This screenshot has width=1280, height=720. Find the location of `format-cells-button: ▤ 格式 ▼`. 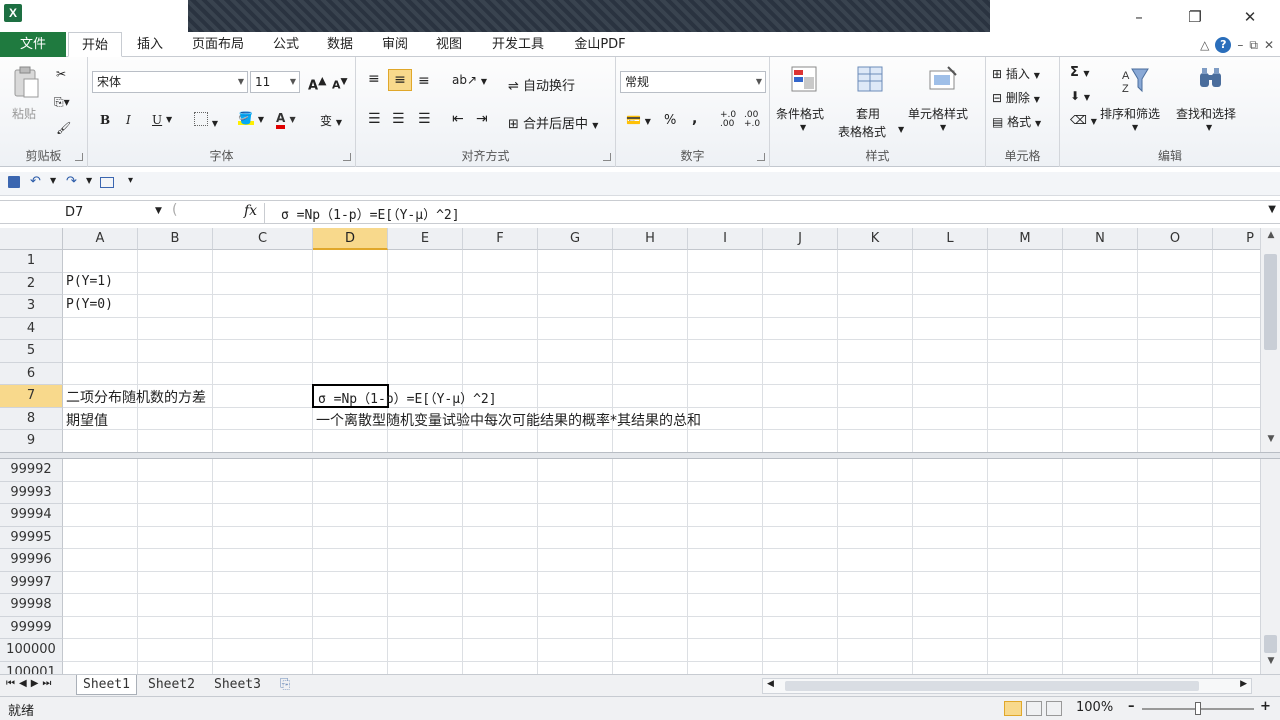

format-cells-button: ▤ 格式 ▼ is located at coordinates (1016, 121).